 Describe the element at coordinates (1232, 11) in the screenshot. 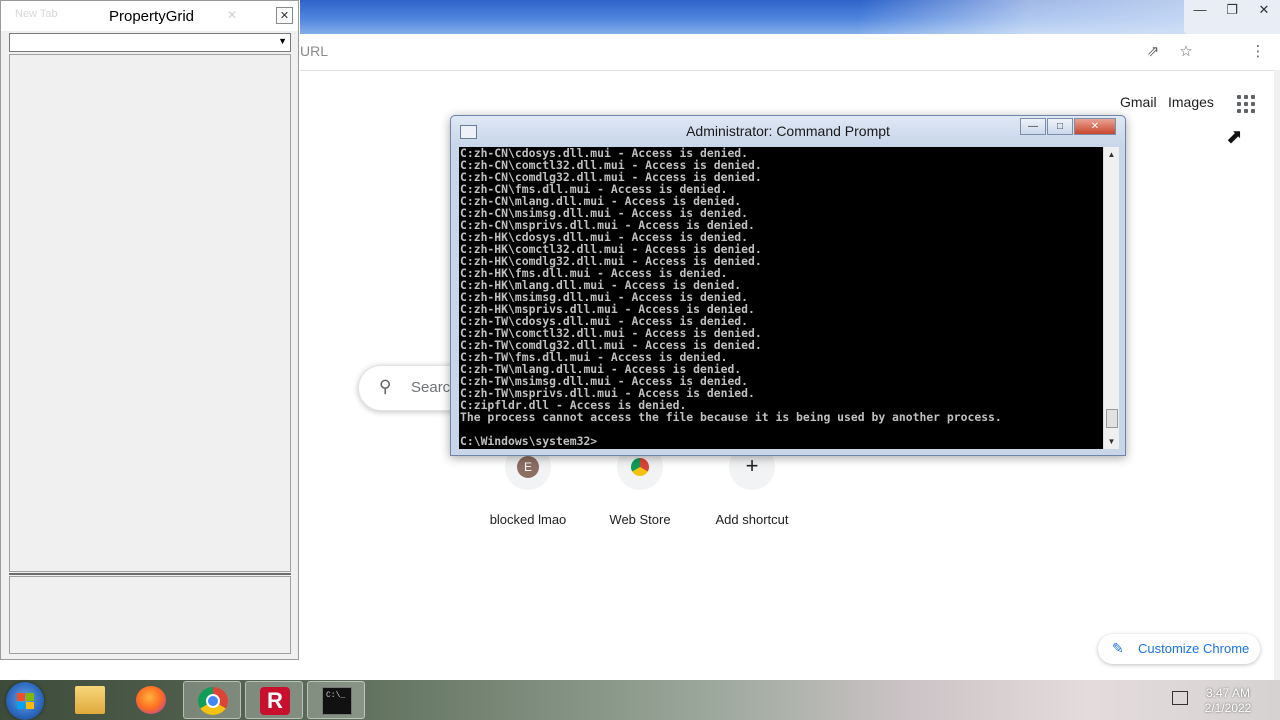

I see `restore-icon: ❐` at that location.